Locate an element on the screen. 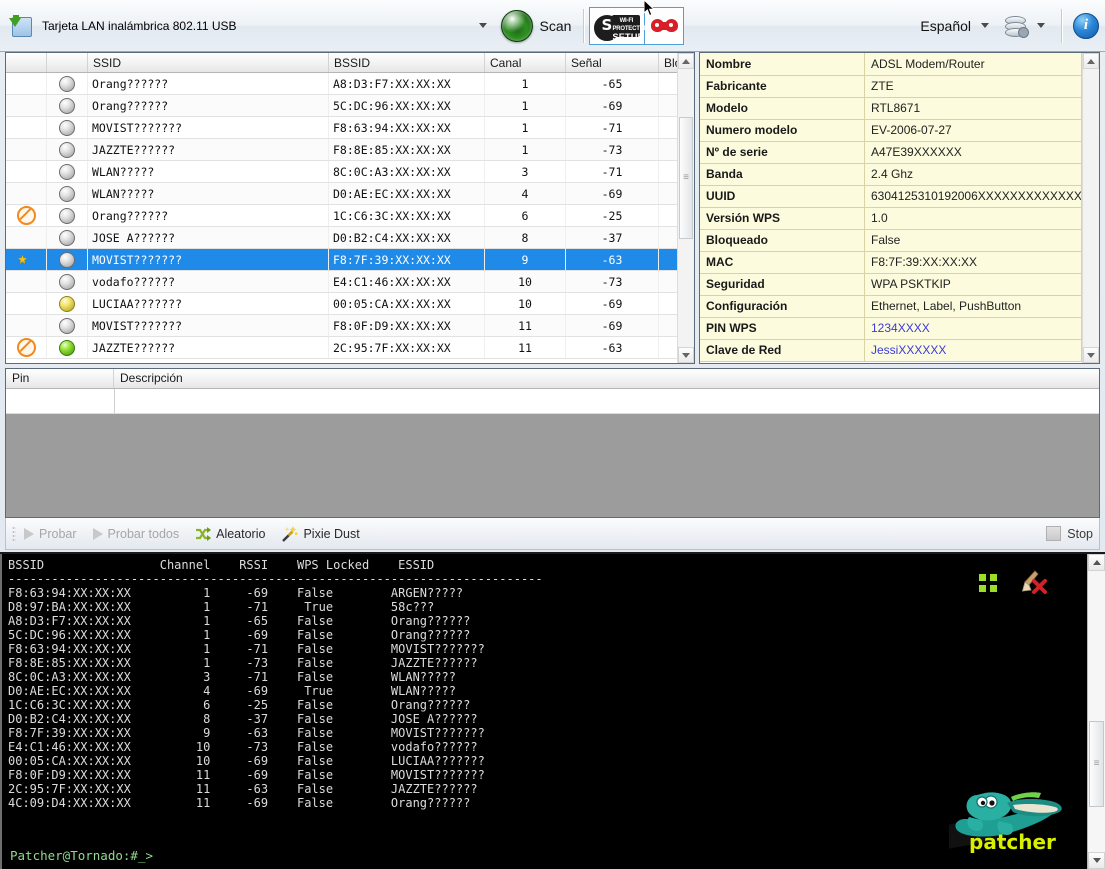  console-scroll-up-button is located at coordinates (1096, 562).